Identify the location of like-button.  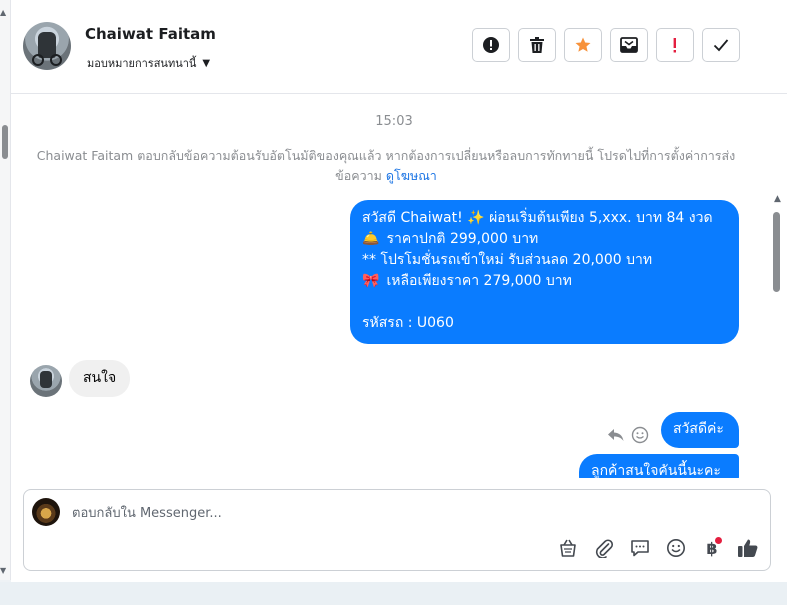
(748, 548).